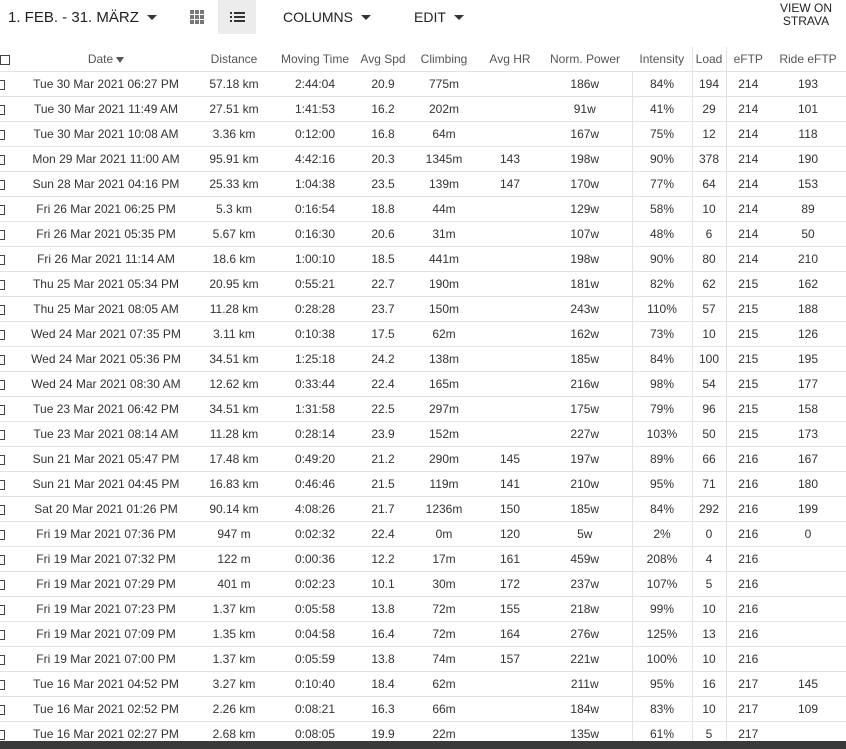  Describe the element at coordinates (808, 59) in the screenshot. I see `col-header-ride-eftp: Ride eFTP` at that location.